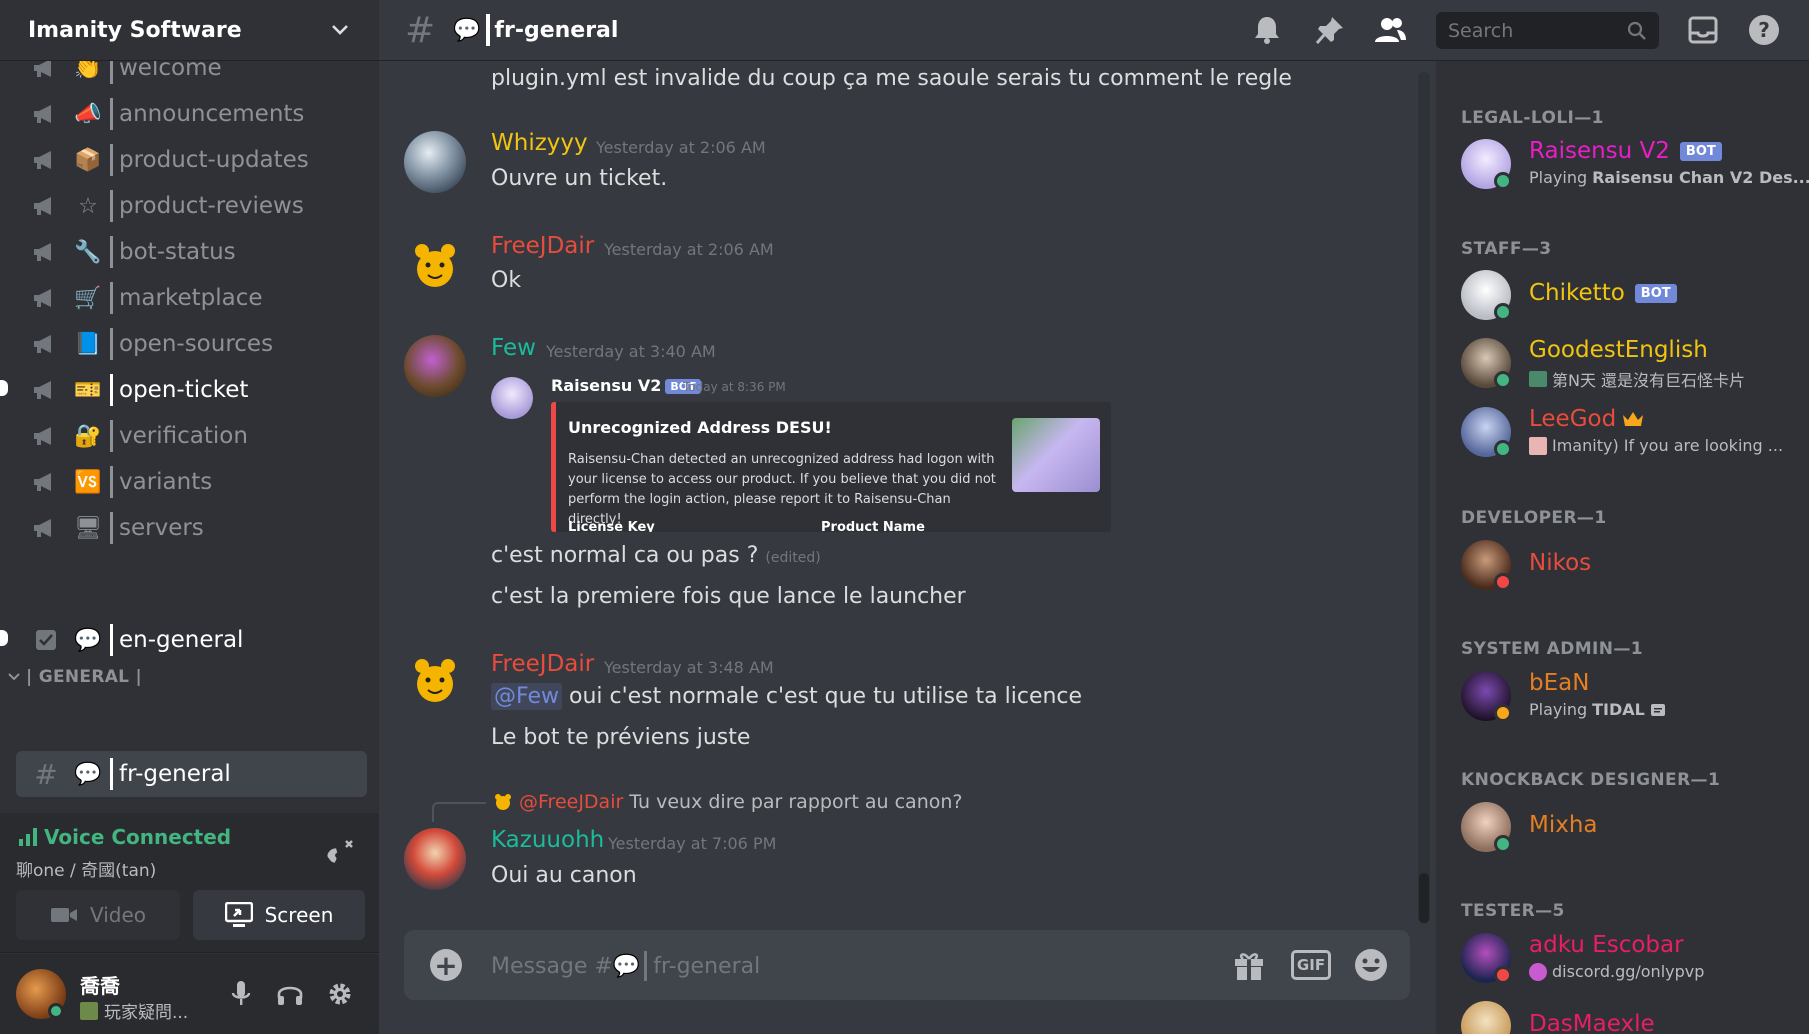  What do you see at coordinates (340, 853) in the screenshot?
I see `disconnect-icon` at bounding box center [340, 853].